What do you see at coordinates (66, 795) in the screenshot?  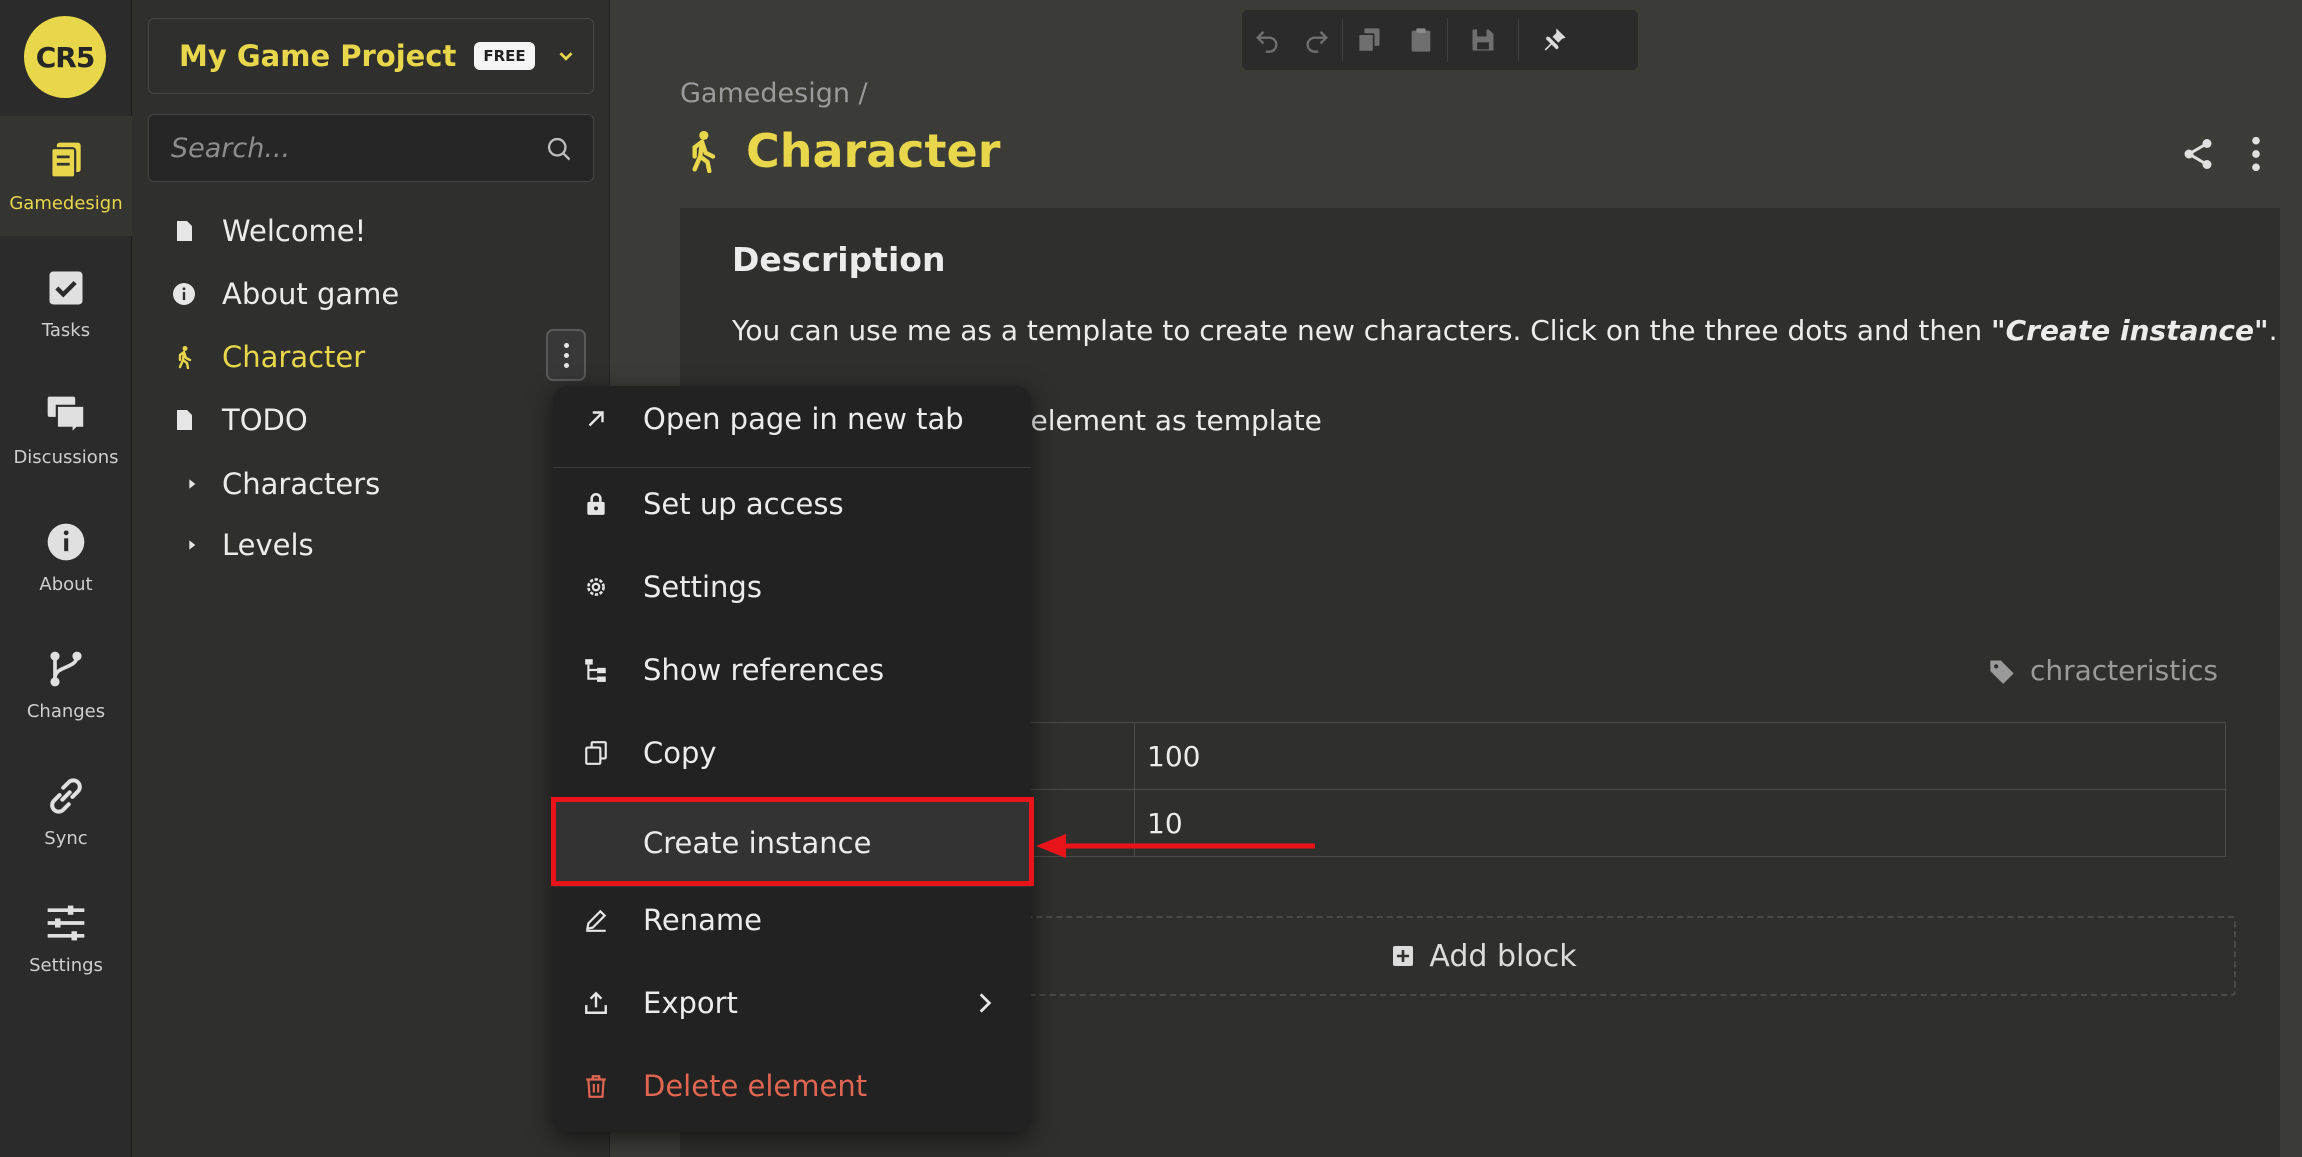 I see `link-icon` at bounding box center [66, 795].